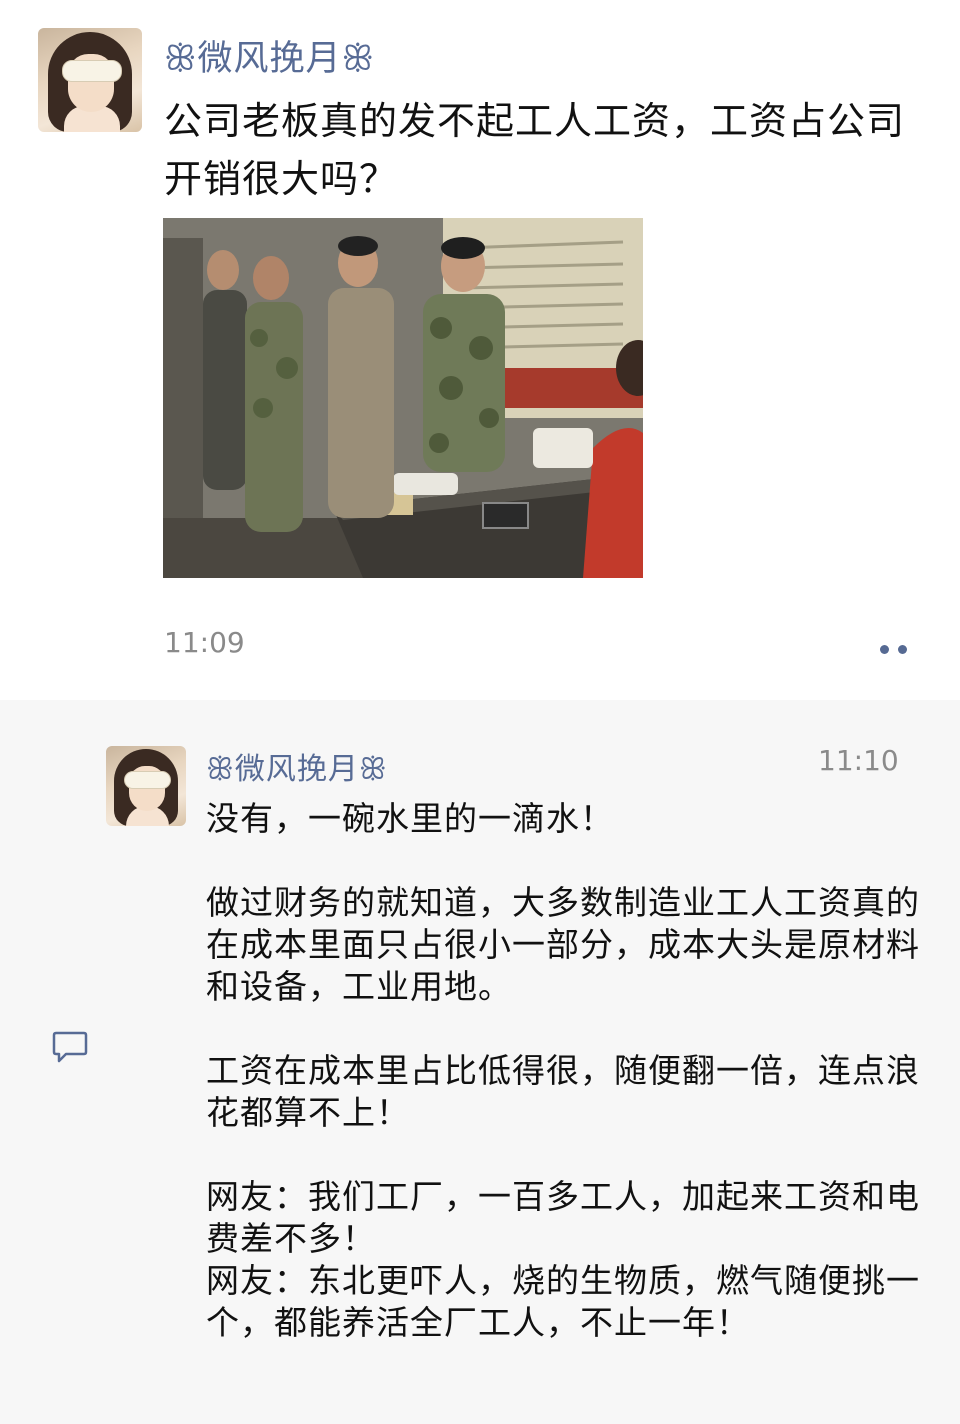 The height and width of the screenshot is (1424, 960). What do you see at coordinates (269, 55) in the screenshot?
I see `post-author-name: ꕥ微风挽月ꕥ` at bounding box center [269, 55].